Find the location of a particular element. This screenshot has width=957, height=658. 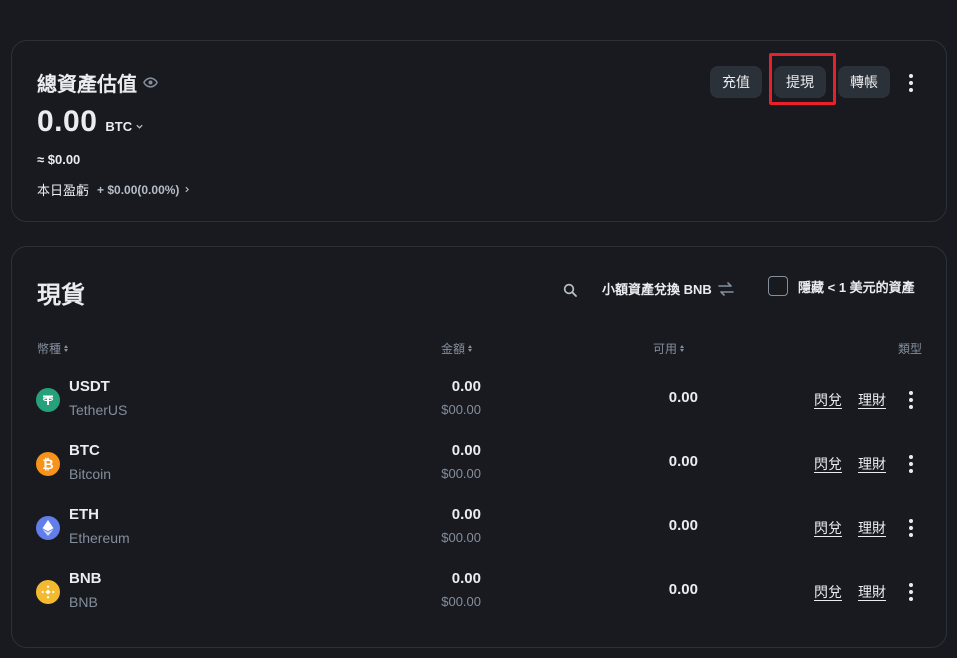

coin-symbol: USDT is located at coordinates (89, 386).